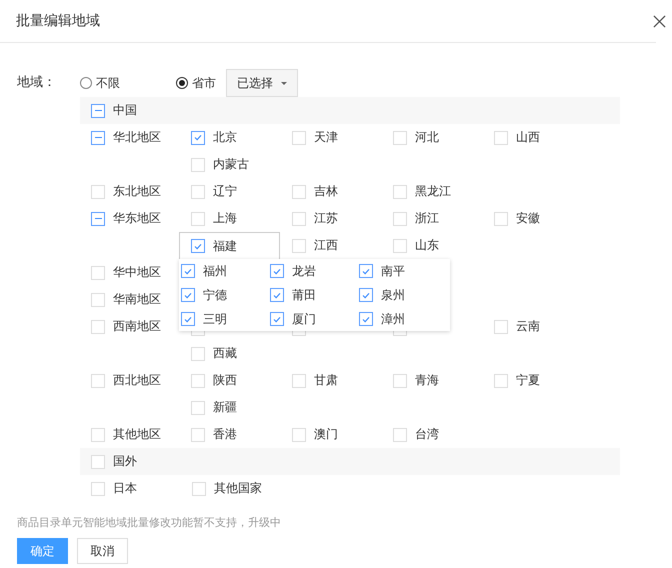 Image resolution: width=672 pixels, height=568 pixels. I want to click on checkbox-label: 漳州, so click(393, 319).